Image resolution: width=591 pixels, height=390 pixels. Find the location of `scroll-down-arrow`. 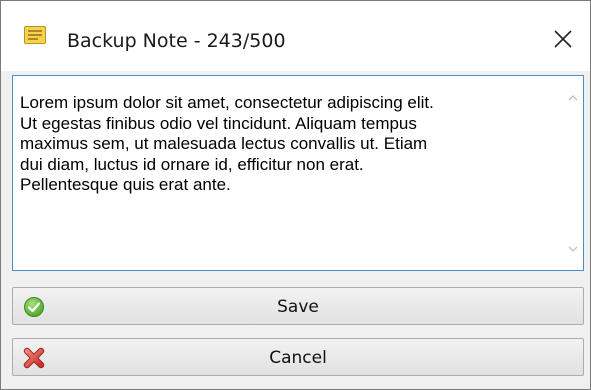

scroll-down-arrow is located at coordinates (573, 249).